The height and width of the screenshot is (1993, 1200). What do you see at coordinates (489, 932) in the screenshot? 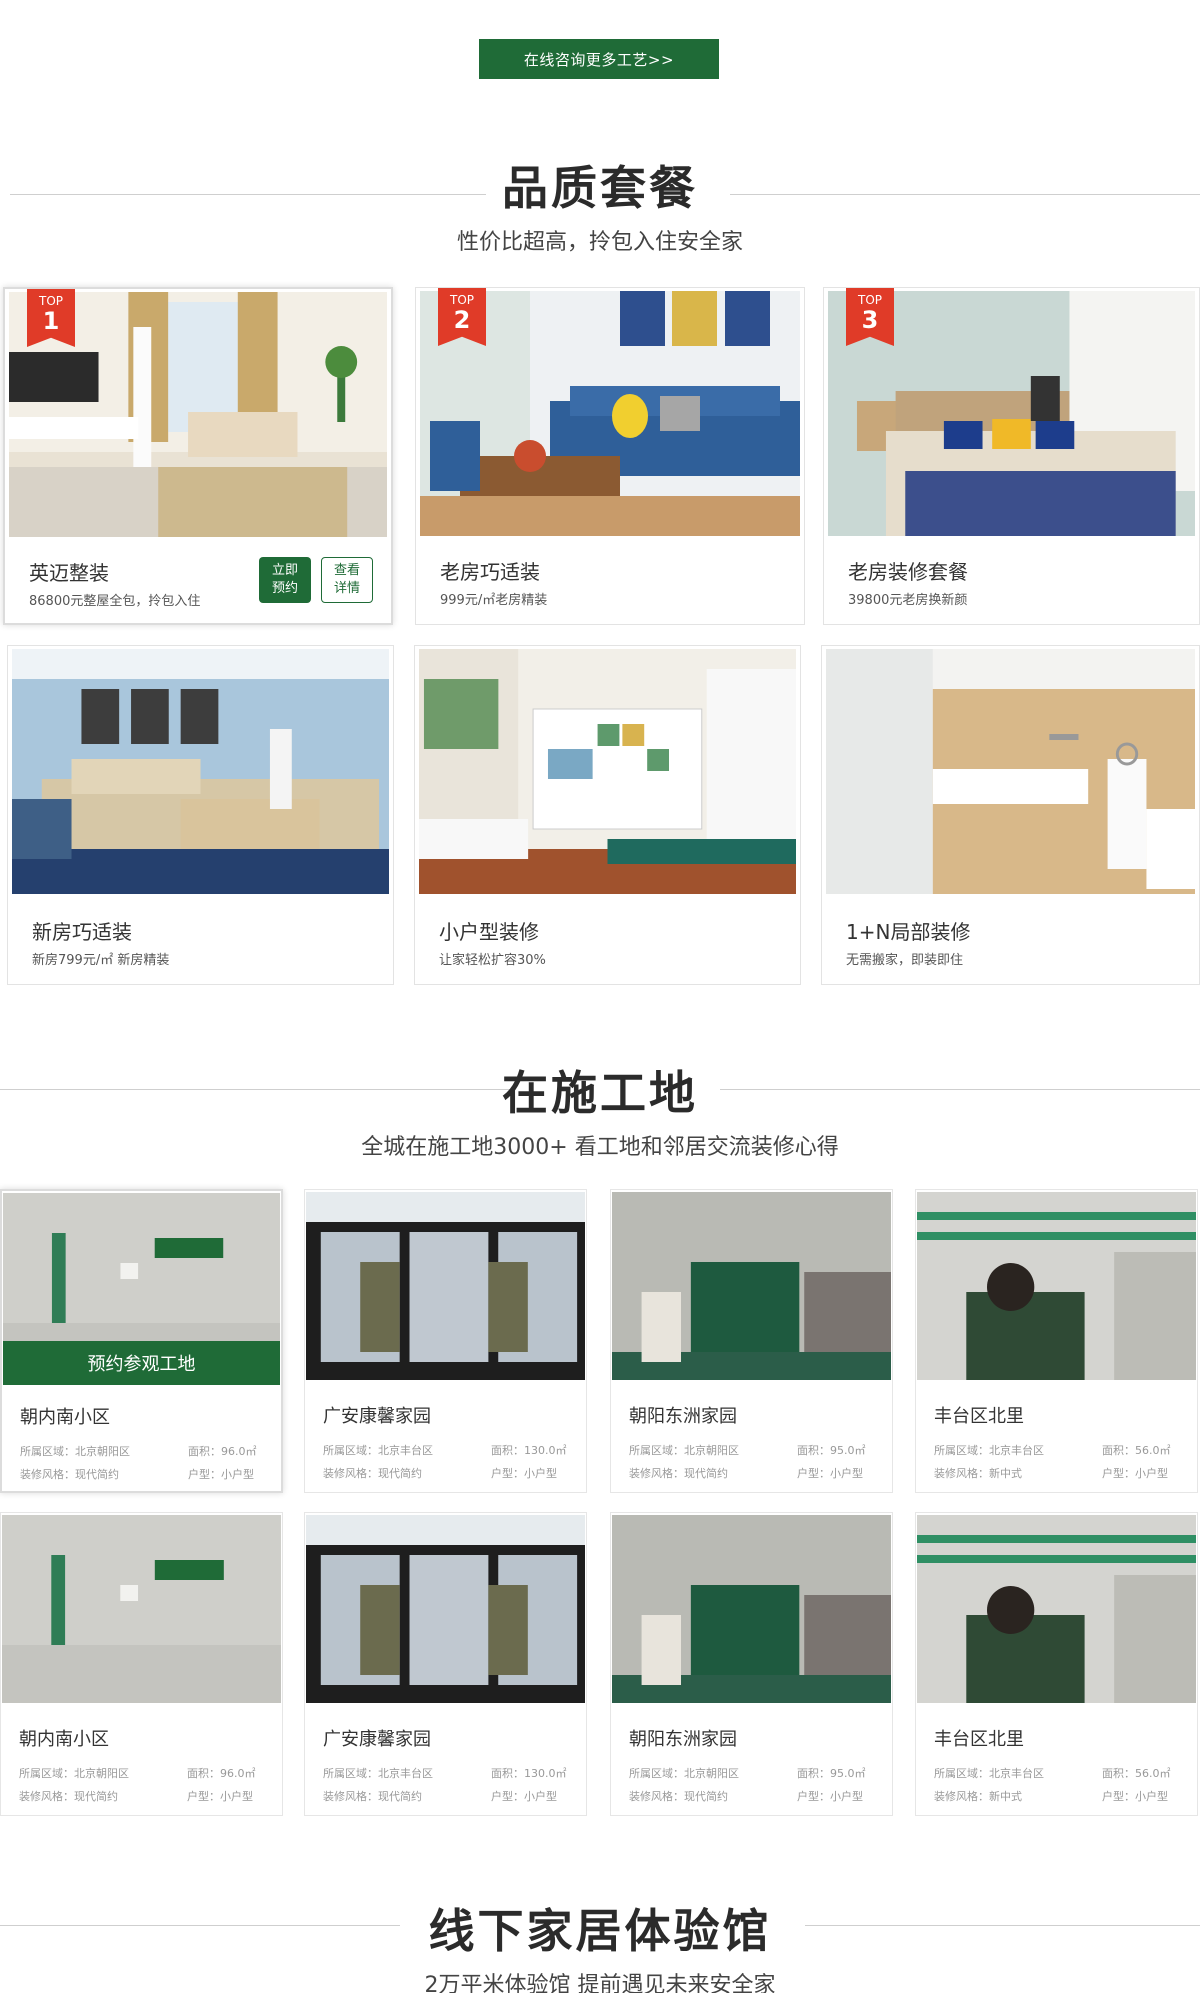
I see `package-name: 小户型装修` at bounding box center [489, 932].